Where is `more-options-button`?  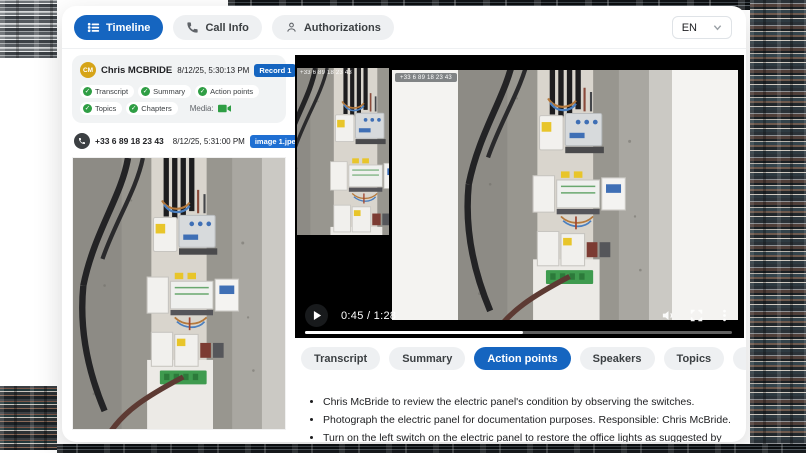
more-options-button is located at coordinates (724, 315).